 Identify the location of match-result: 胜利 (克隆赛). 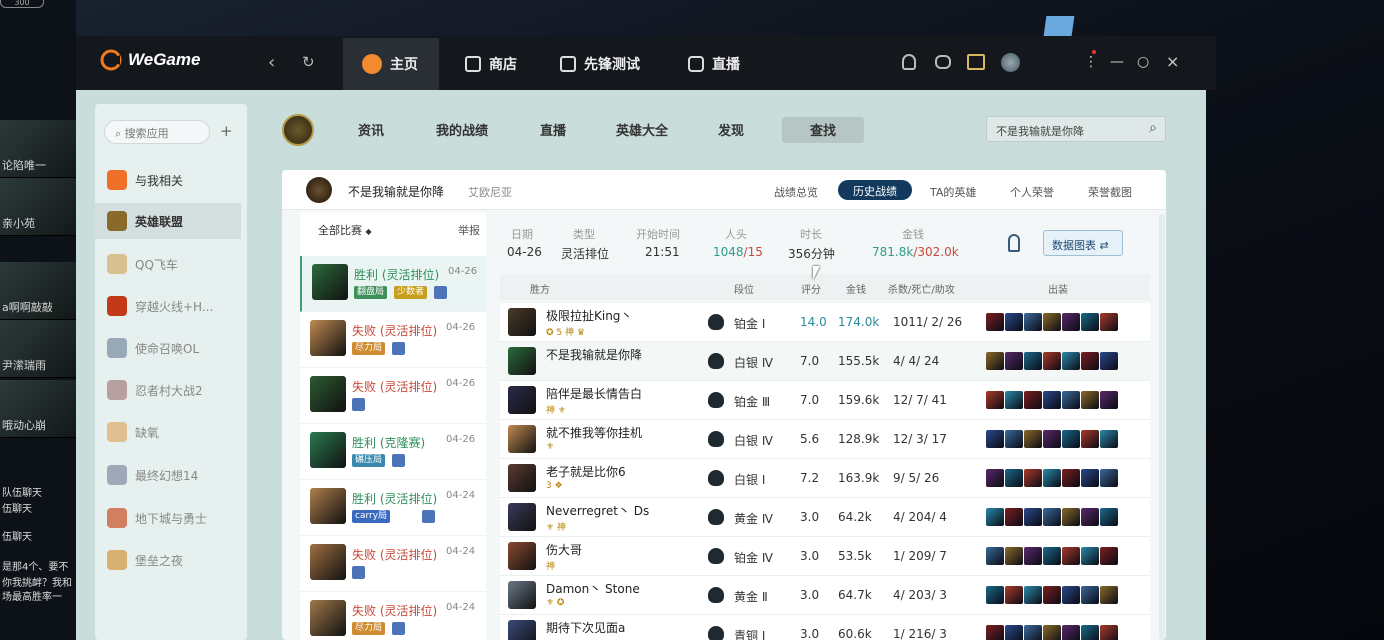
(389, 443).